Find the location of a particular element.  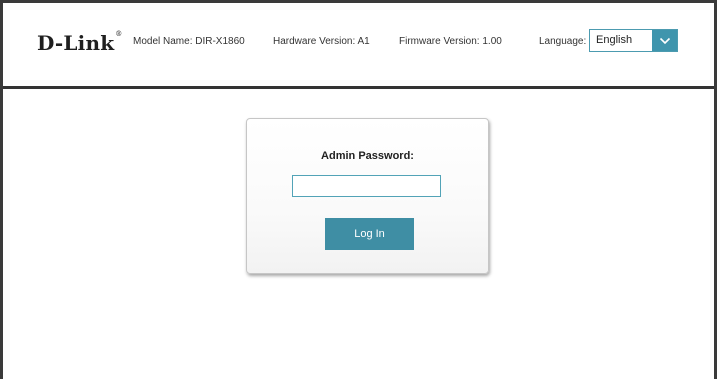

login-card: Admin Password: Log In is located at coordinates (367, 196).